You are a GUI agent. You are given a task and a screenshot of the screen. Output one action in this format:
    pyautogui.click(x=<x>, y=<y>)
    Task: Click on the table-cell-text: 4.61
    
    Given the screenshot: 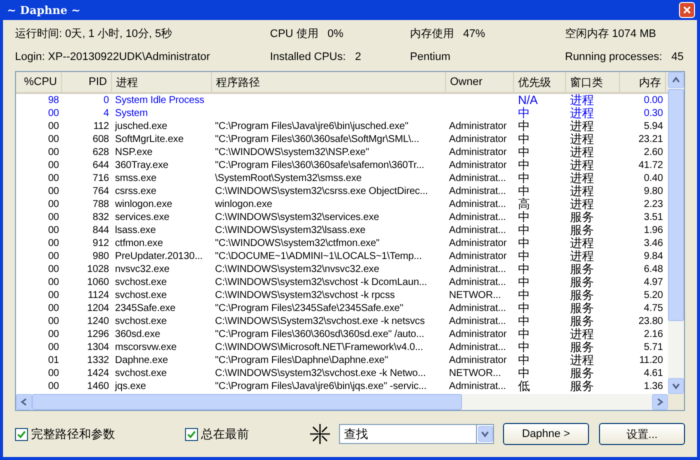 What is the action you would take?
    pyautogui.click(x=653, y=373)
    